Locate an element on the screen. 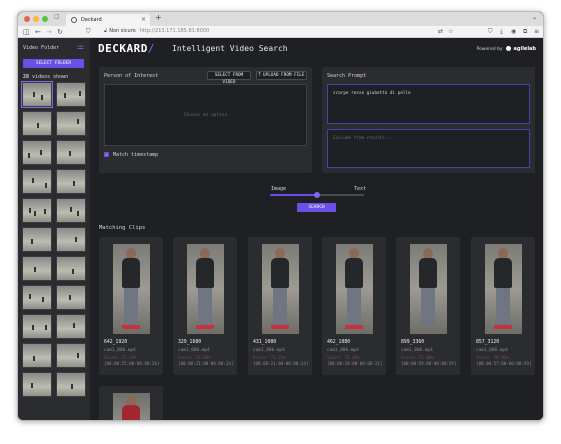  slider-right-label: Text is located at coordinates (360, 189).